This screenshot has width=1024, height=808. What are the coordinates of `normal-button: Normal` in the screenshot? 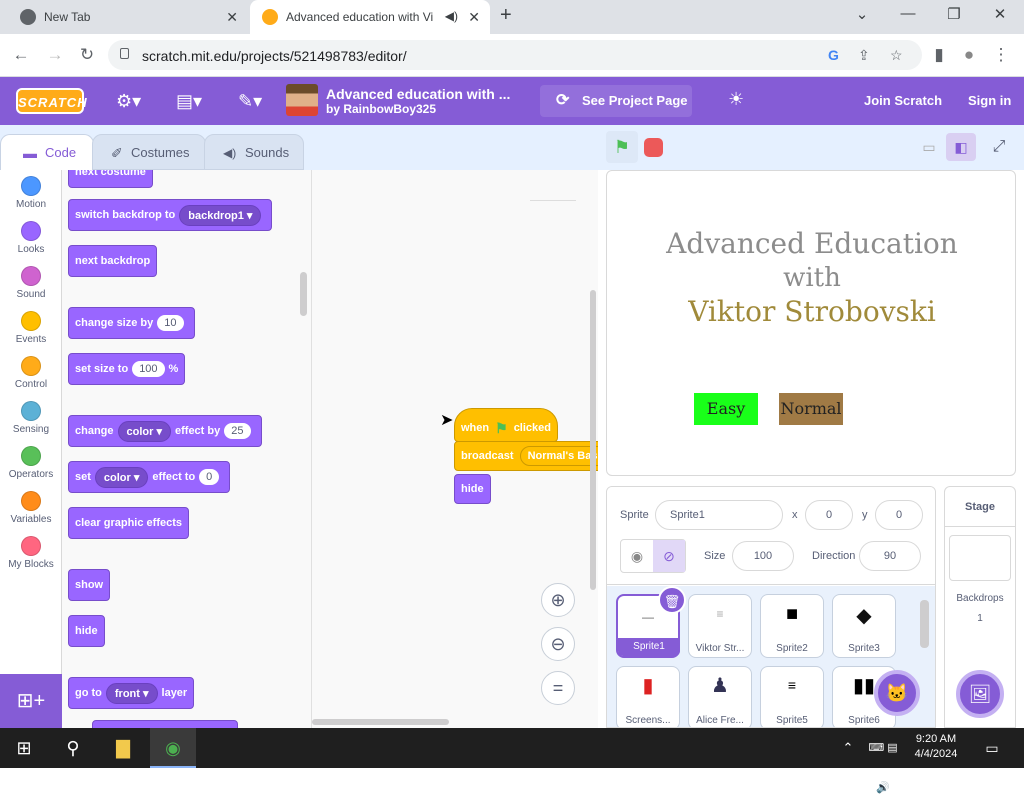 It's located at (811, 409).